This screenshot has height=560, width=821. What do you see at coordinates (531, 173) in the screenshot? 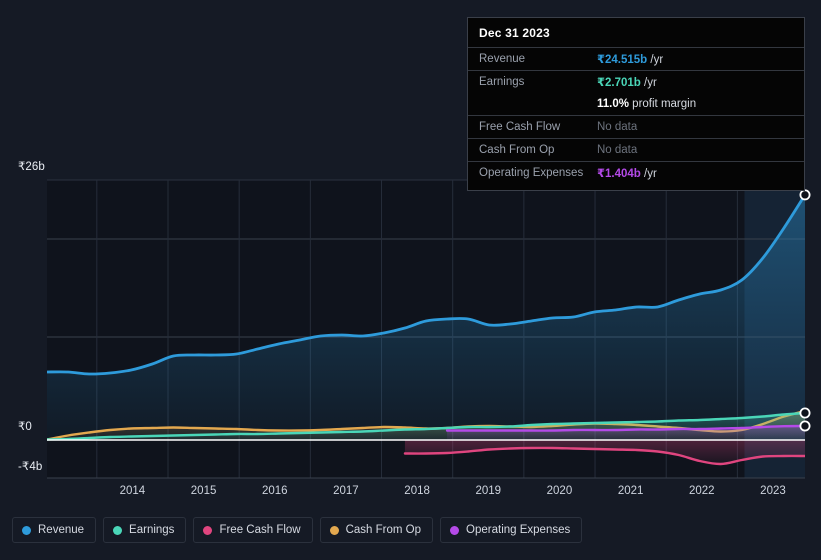
I see `tooltip-key: Operating Expenses` at bounding box center [531, 173].